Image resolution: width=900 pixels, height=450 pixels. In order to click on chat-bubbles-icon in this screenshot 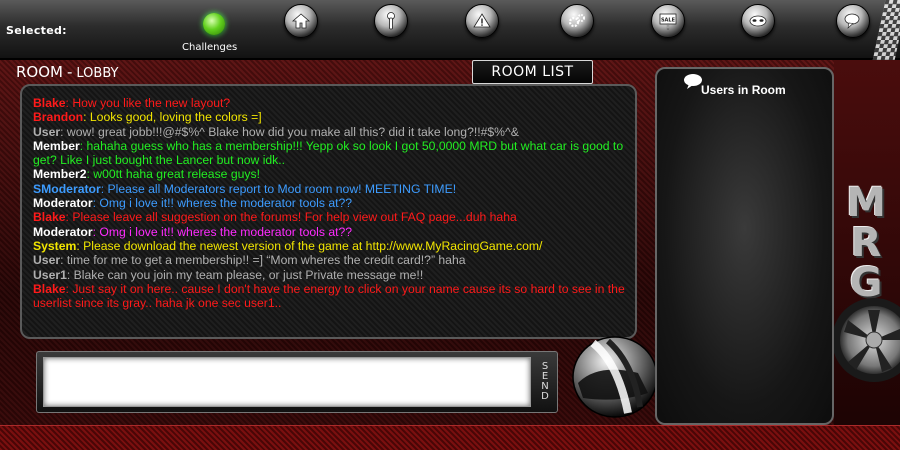, I will do `click(852, 21)`.